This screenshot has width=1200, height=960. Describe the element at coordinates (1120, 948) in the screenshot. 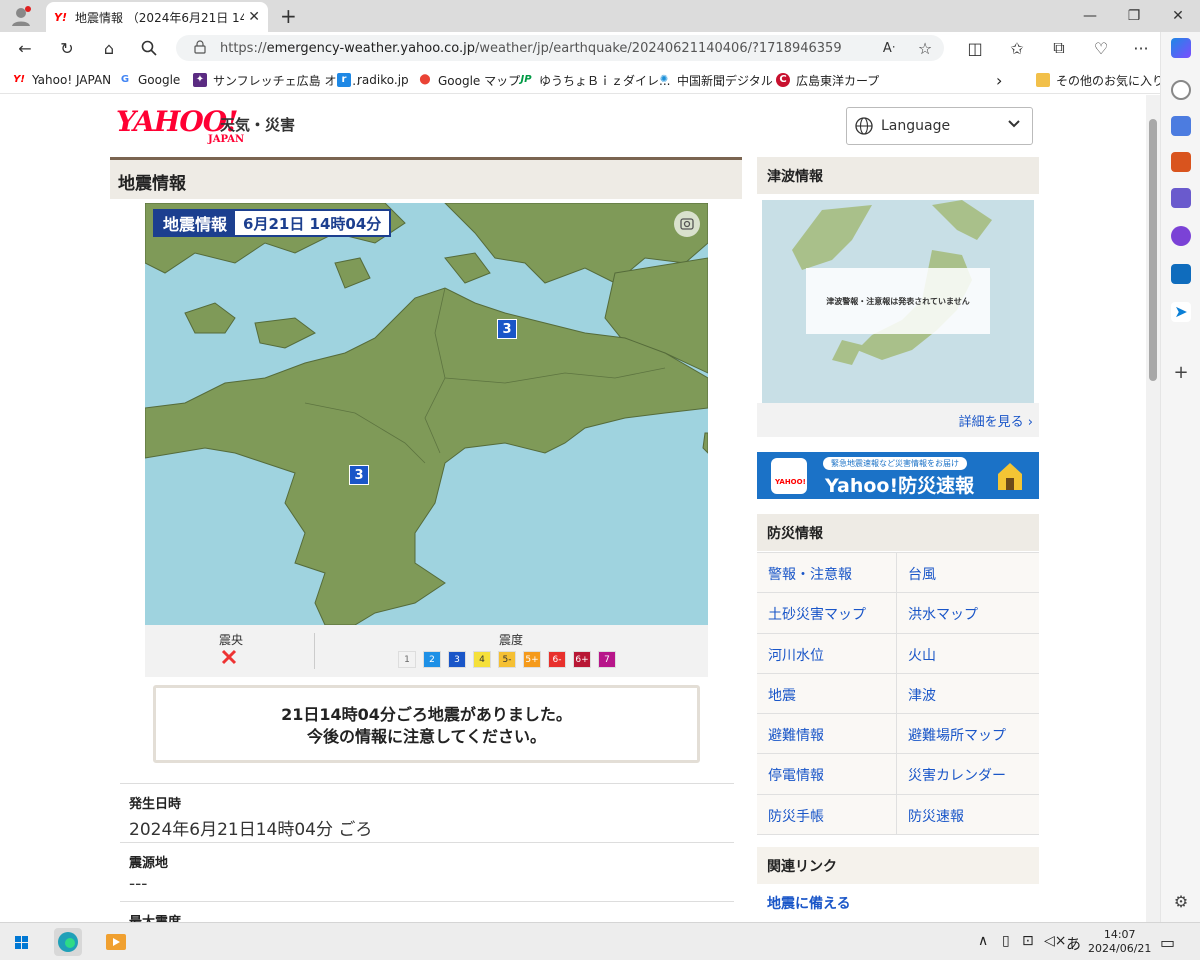

I see `clock-date: 2024/06/21` at that location.